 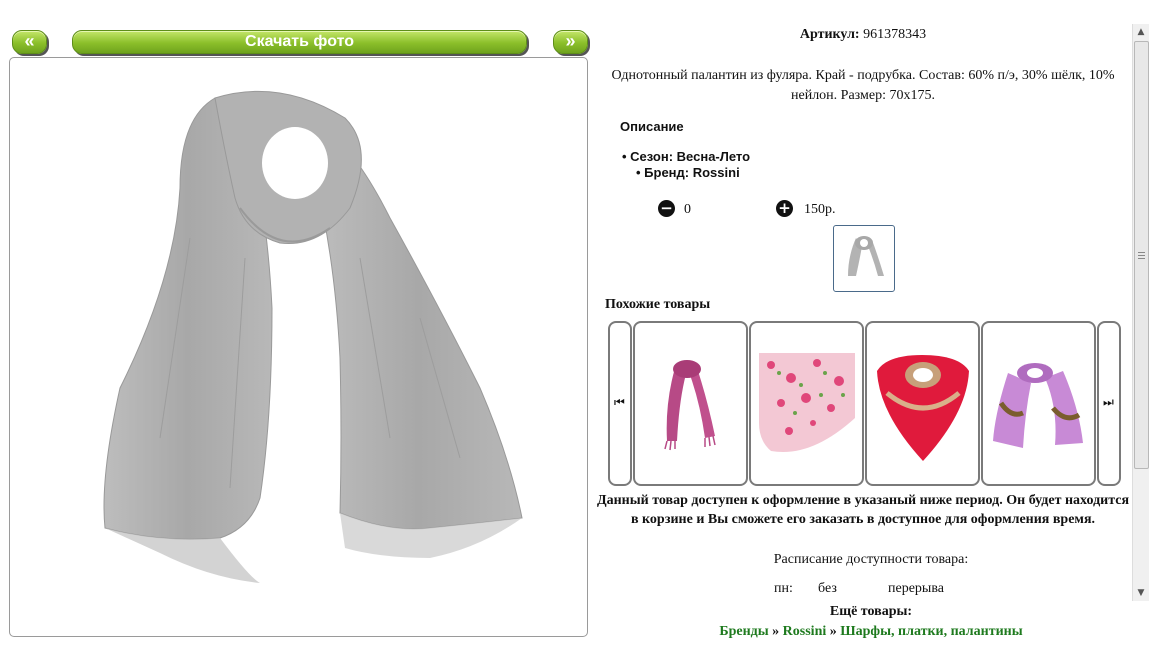 What do you see at coordinates (864, 258) in the screenshot?
I see `product-thumbnail` at bounding box center [864, 258].